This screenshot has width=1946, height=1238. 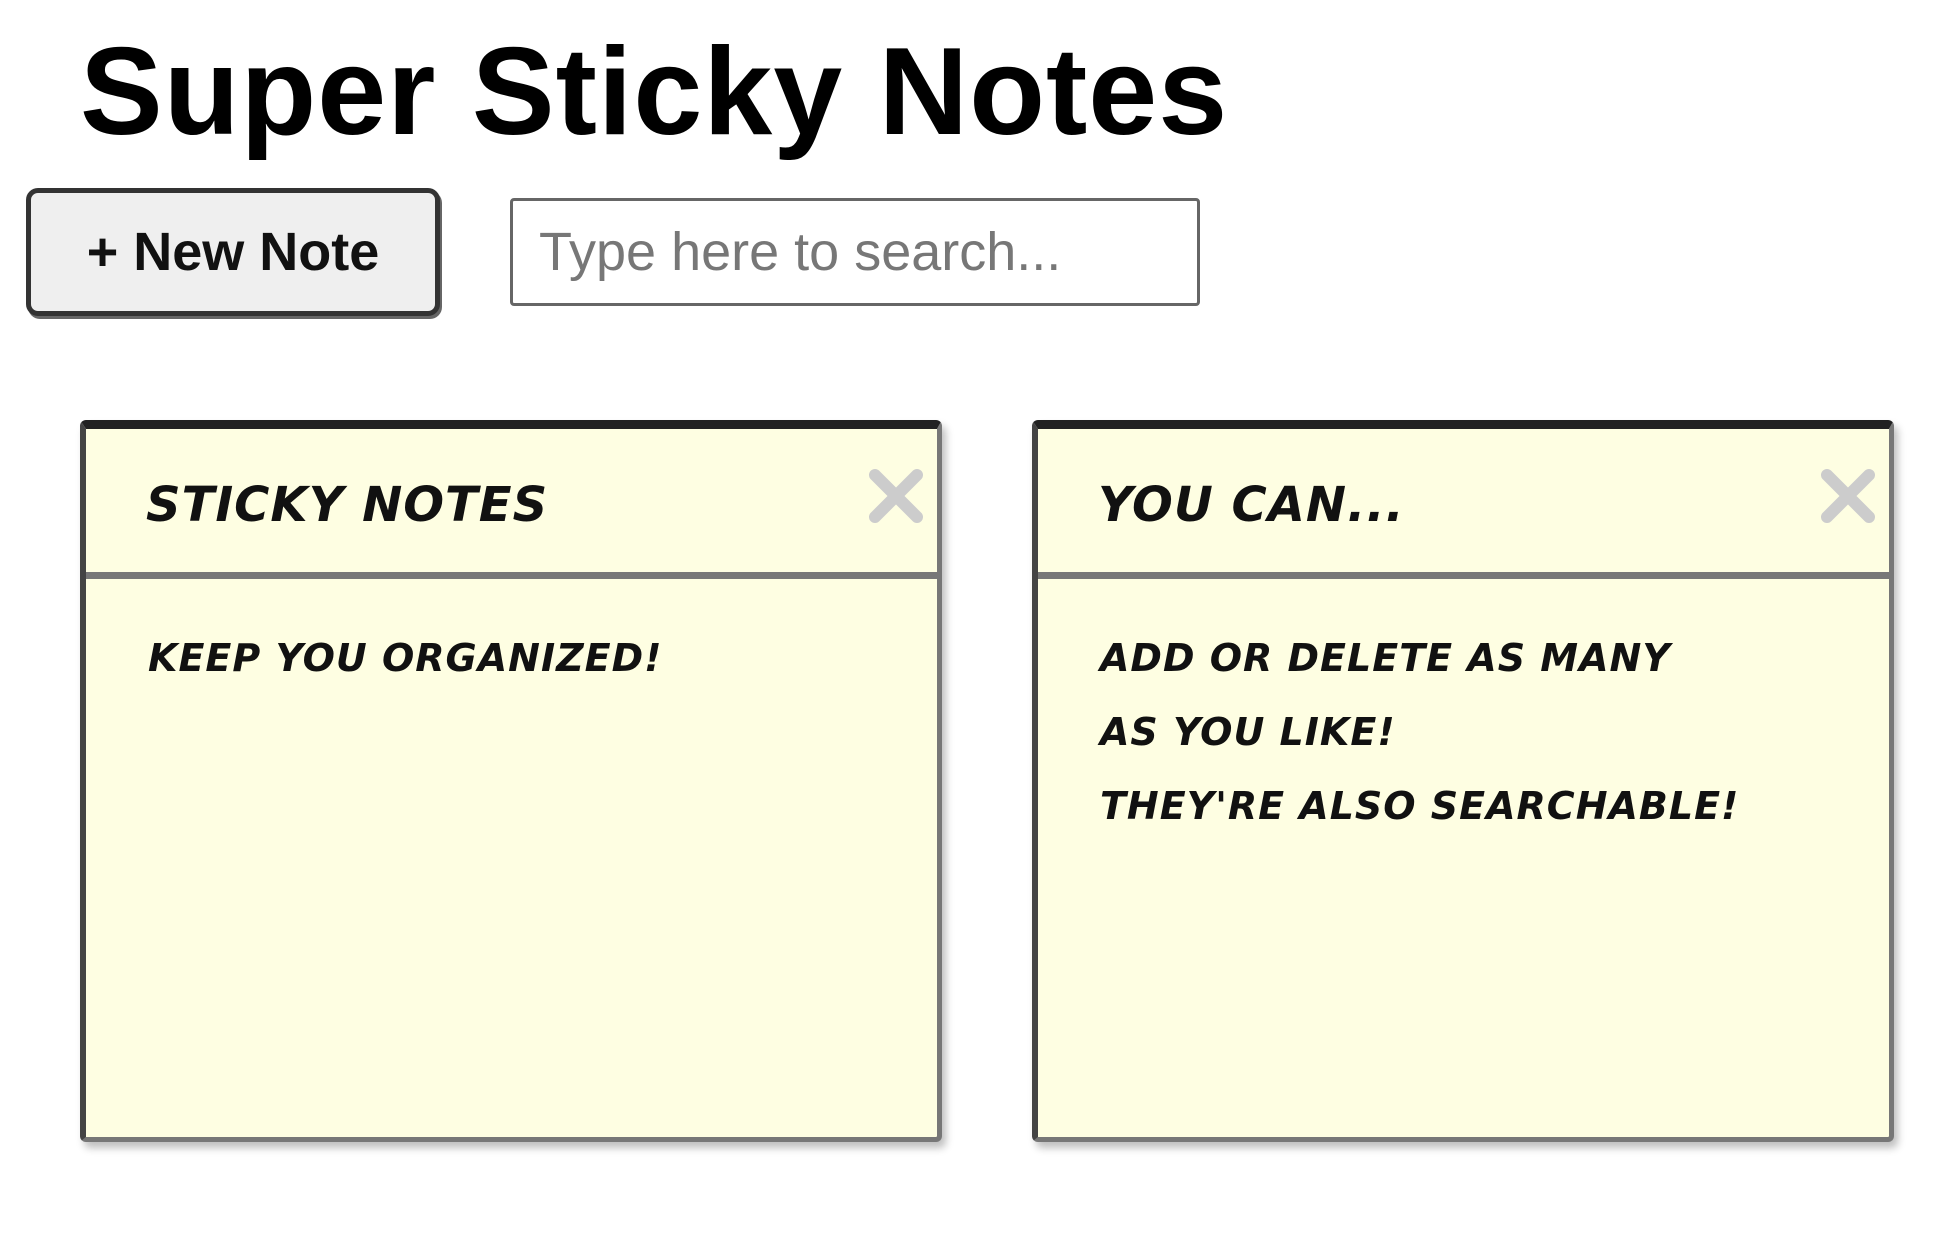 What do you see at coordinates (233, 252) in the screenshot?
I see `new-note-button: + New Note` at bounding box center [233, 252].